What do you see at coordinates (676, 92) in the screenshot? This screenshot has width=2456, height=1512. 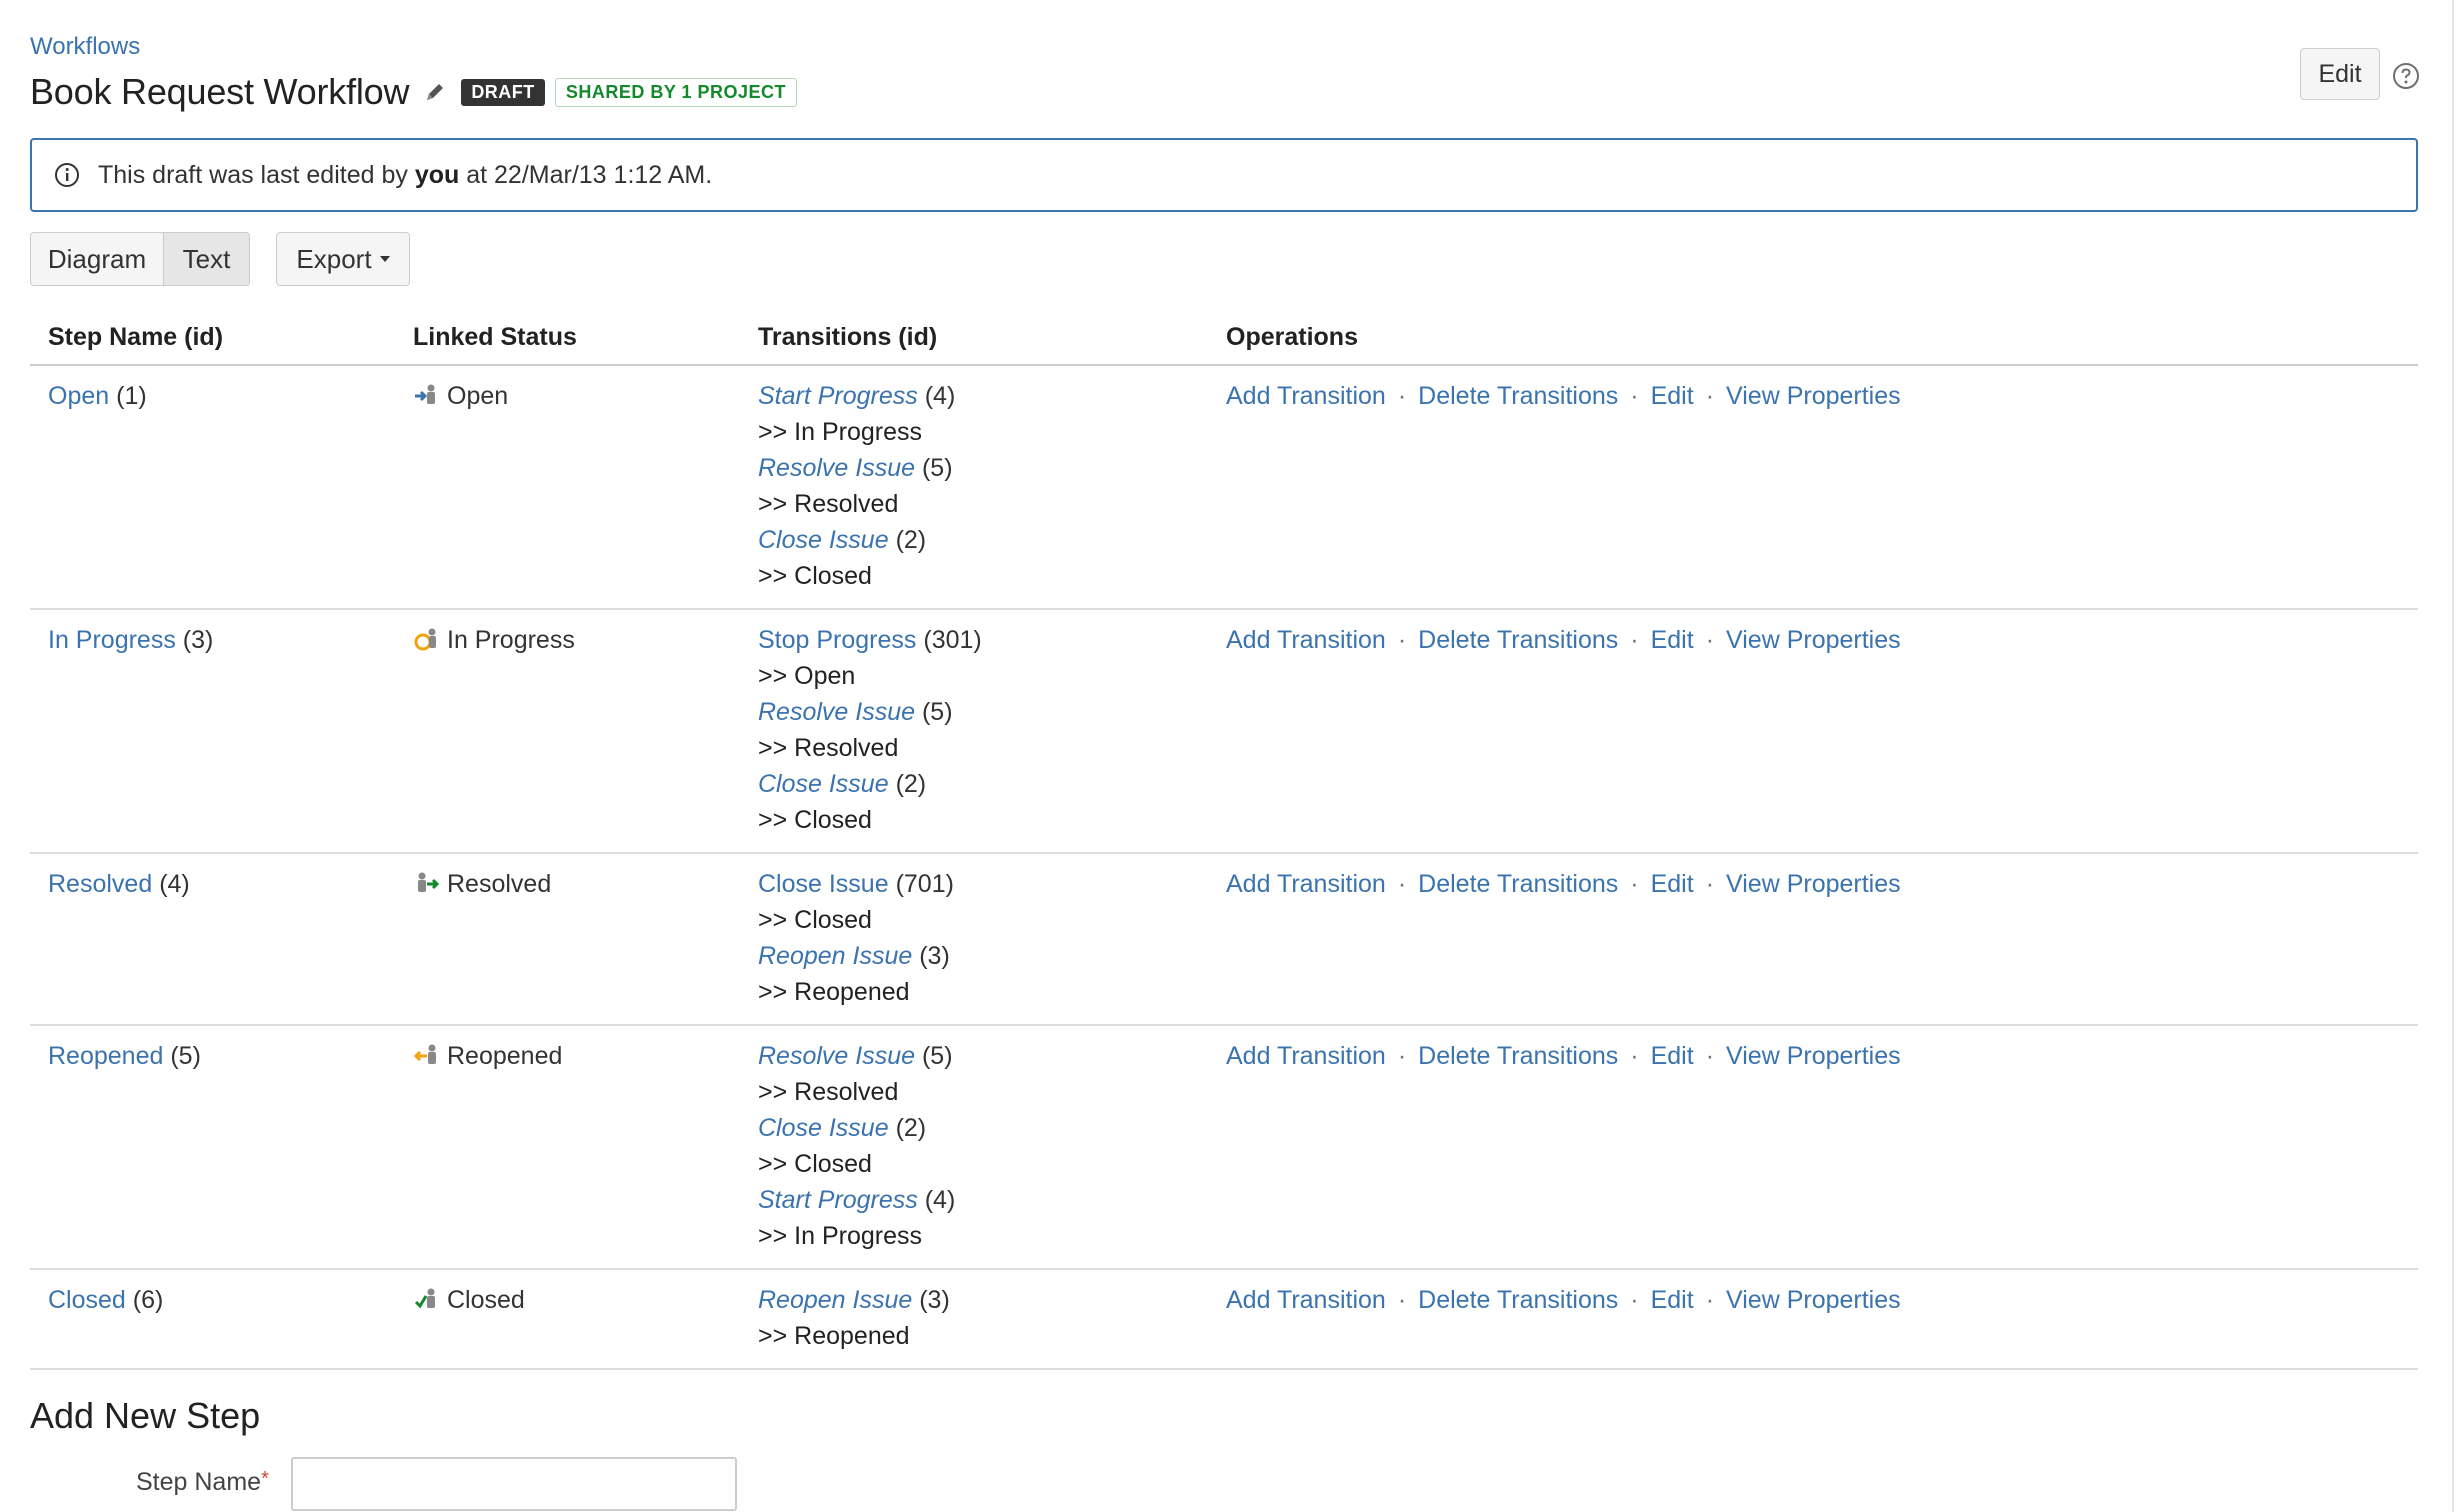 I see `shared-projects-badge: SHARED BY 1 PROJECT` at bounding box center [676, 92].